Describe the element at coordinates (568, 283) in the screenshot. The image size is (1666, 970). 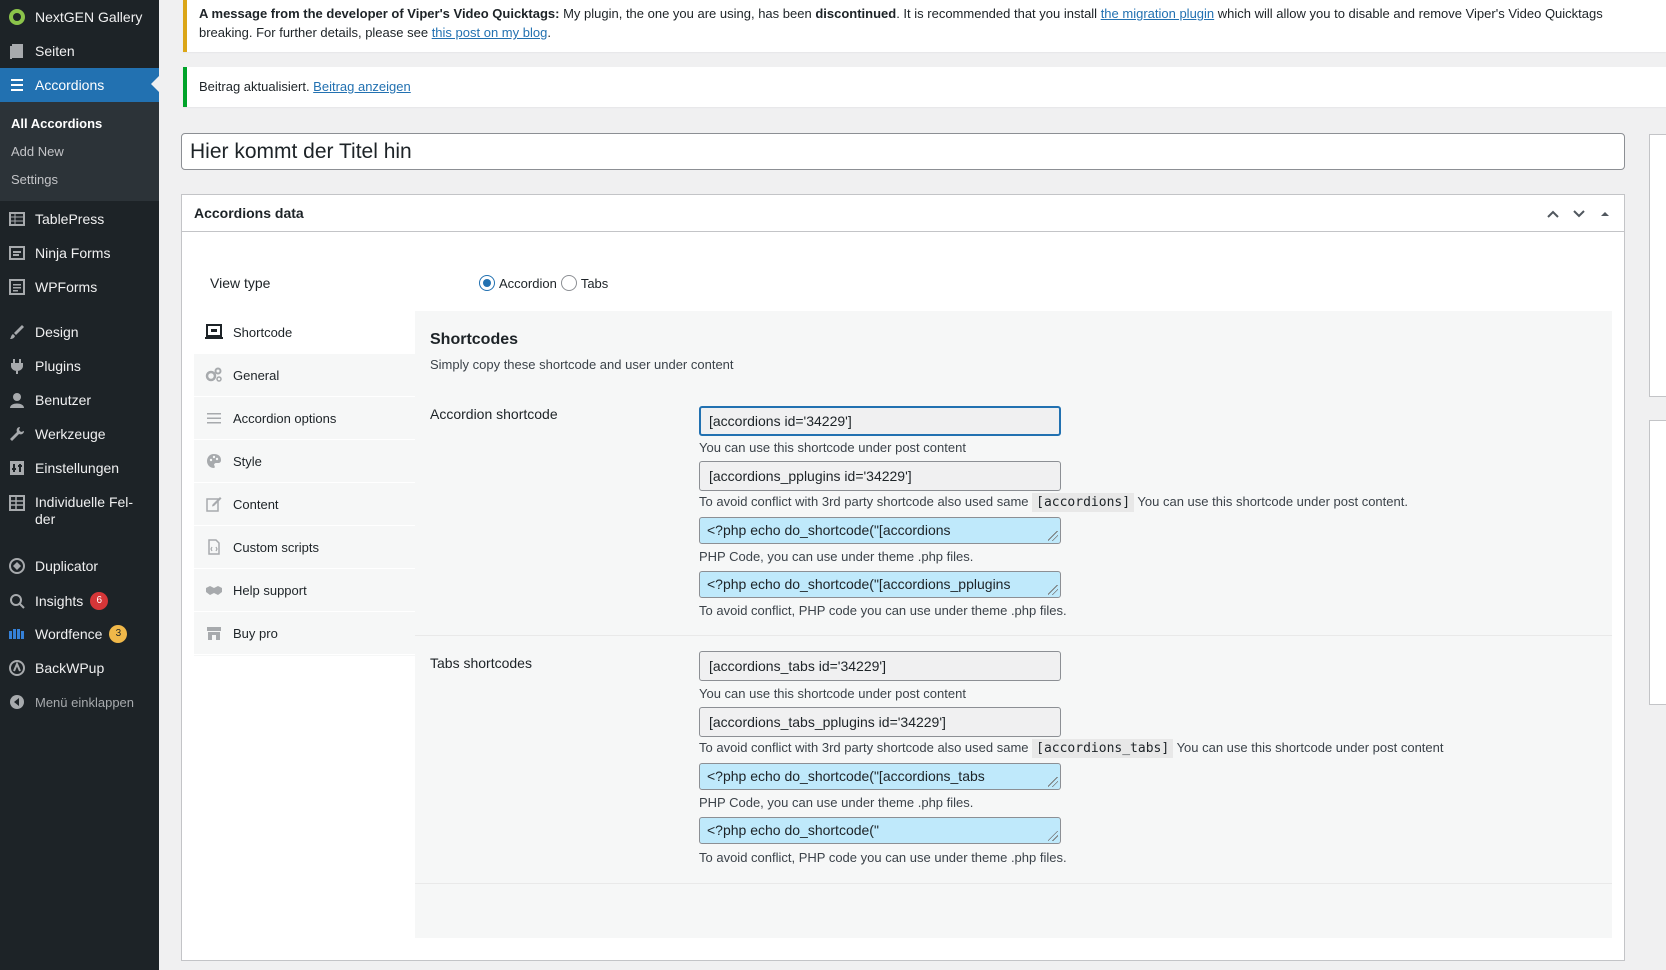
I see `radio-tabs` at that location.